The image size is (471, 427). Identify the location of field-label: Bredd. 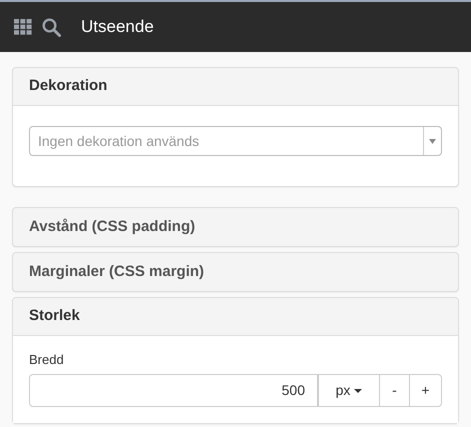
(47, 360).